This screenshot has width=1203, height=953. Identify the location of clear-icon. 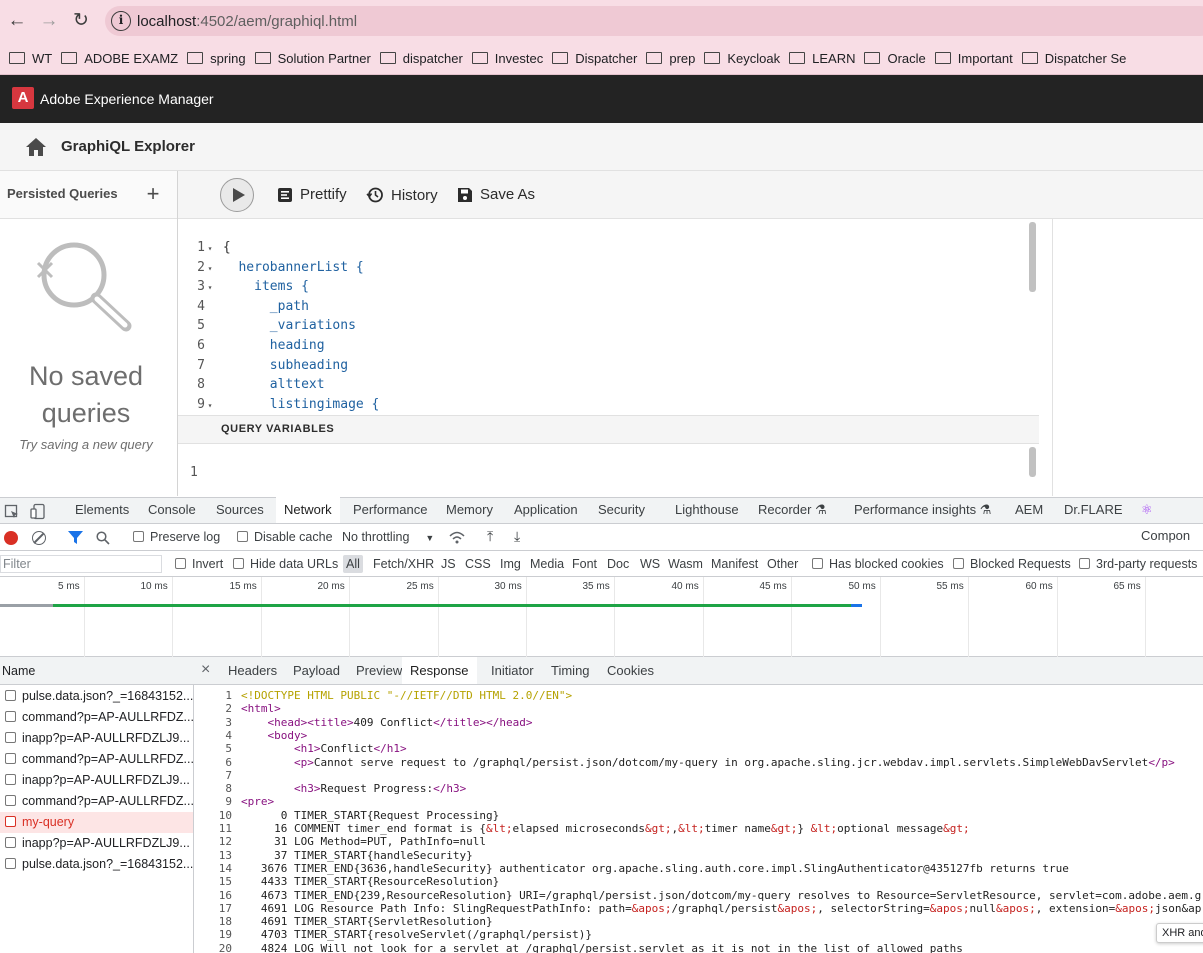
(39, 538).